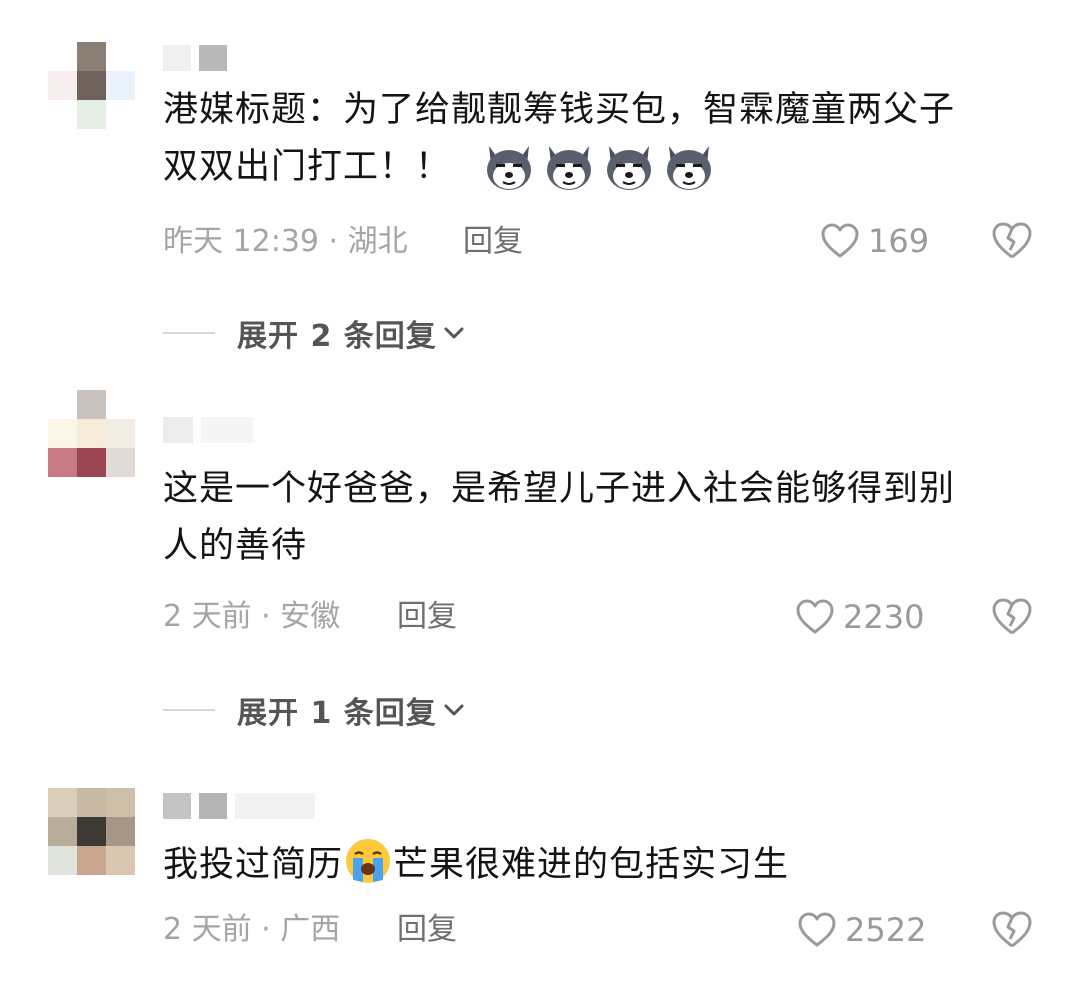 Image resolution: width=1080 pixels, height=981 pixels. Describe the element at coordinates (559, 517) in the screenshot. I see `comment-text: 这是一个好爸爸，是希望儿子进入社会能够得到别 人的善待` at that location.